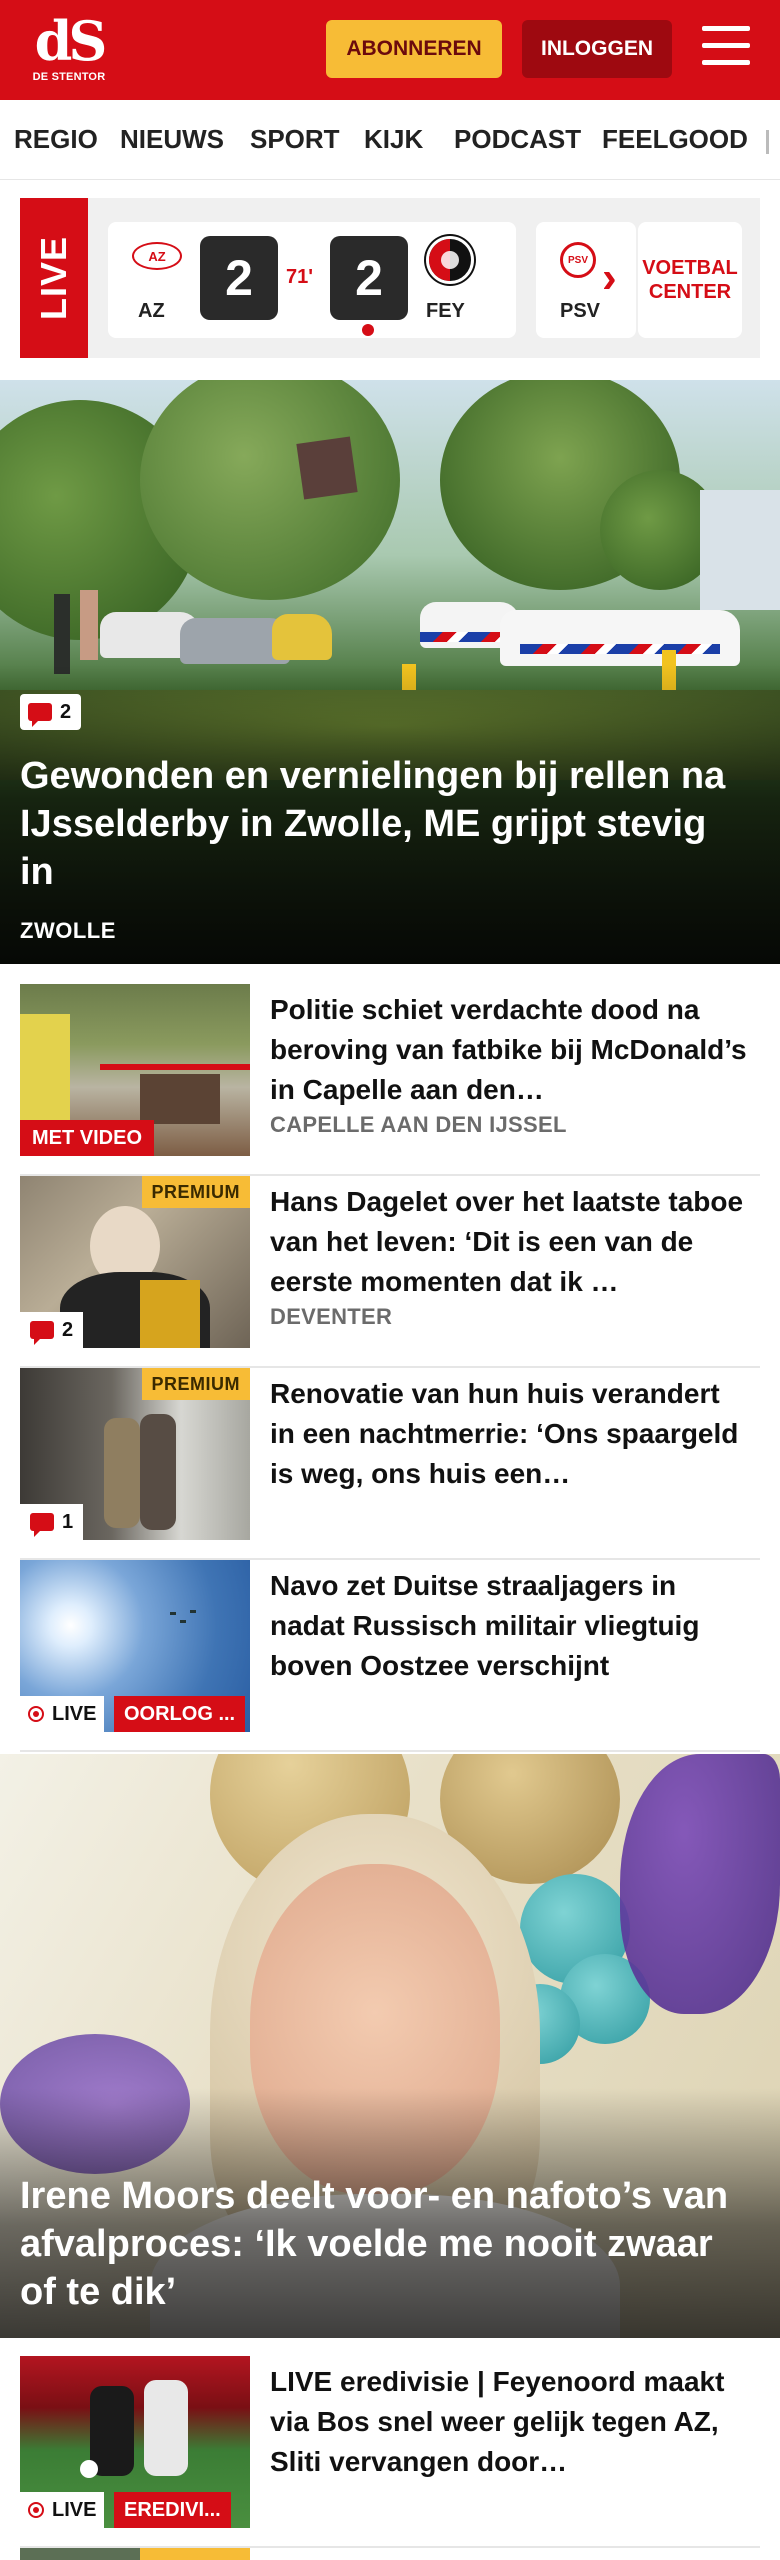 The height and width of the screenshot is (2560, 780). Describe the element at coordinates (368, 330) in the screenshot. I see `recent-goal-dot` at that location.